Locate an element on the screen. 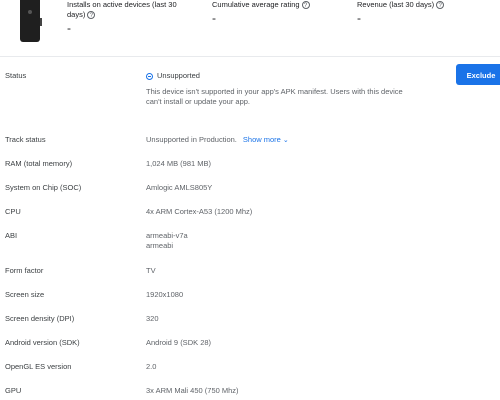 The image size is (500, 400). show-more-link: Show more ⌄ is located at coordinates (266, 139).